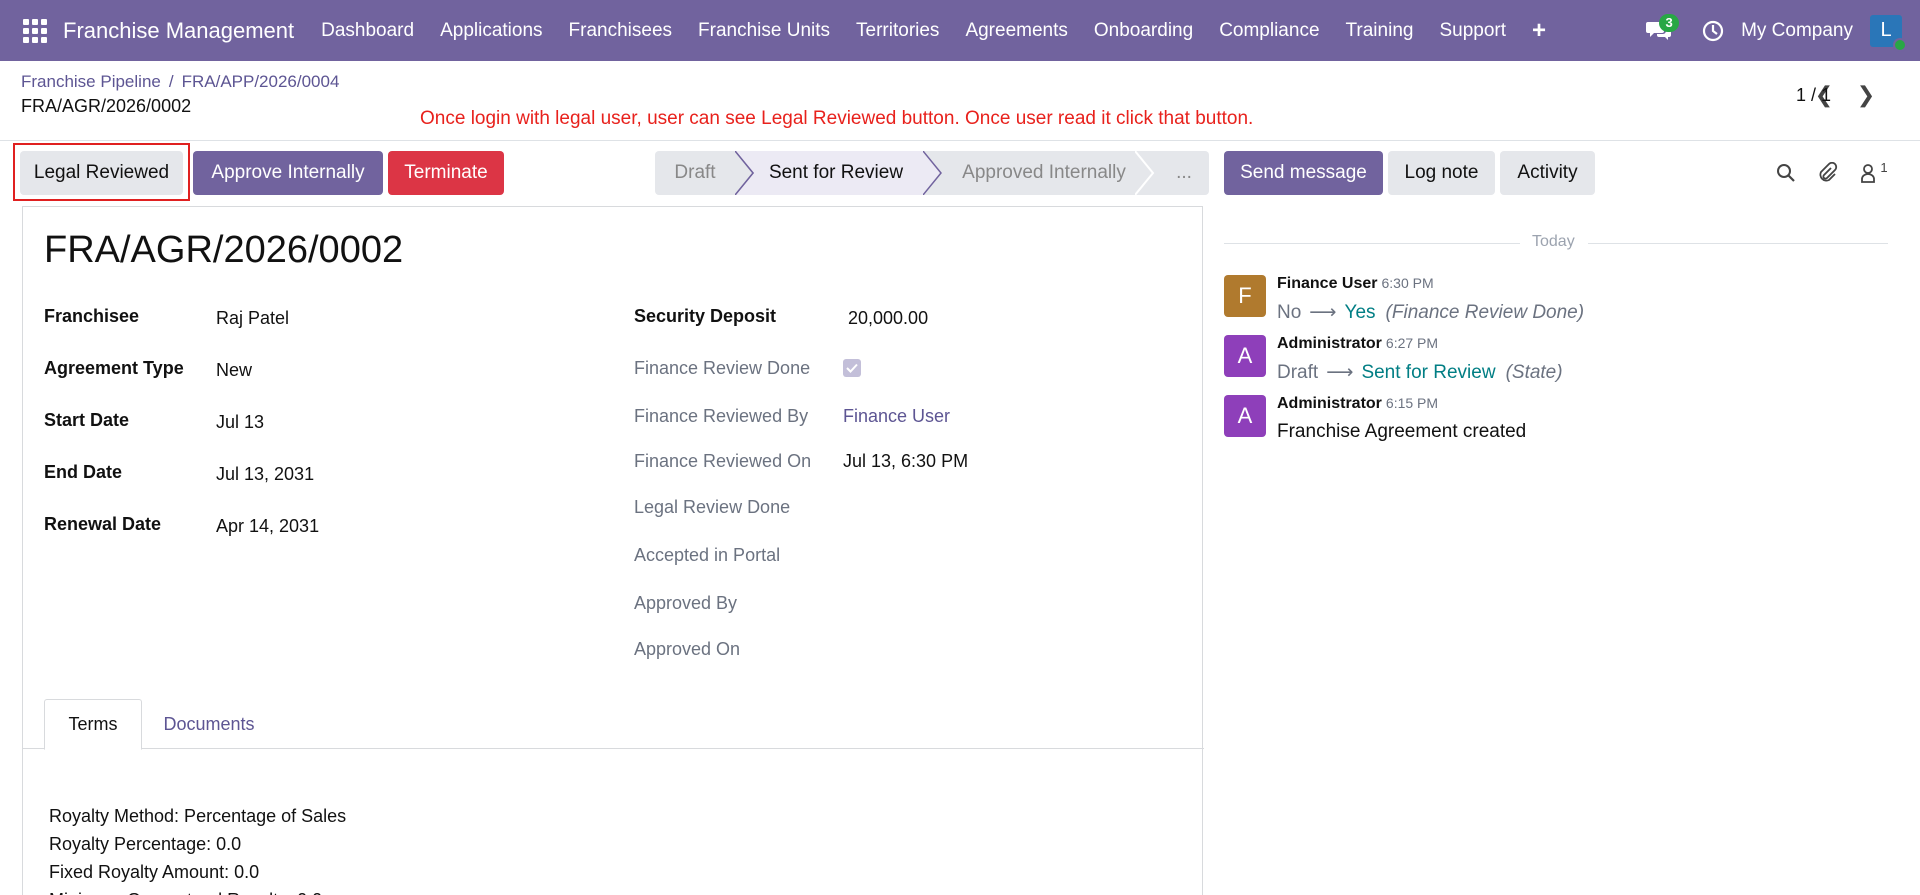 This screenshot has height=895, width=1920. I want to click on message-time: 6:30 PM, so click(1407, 283).